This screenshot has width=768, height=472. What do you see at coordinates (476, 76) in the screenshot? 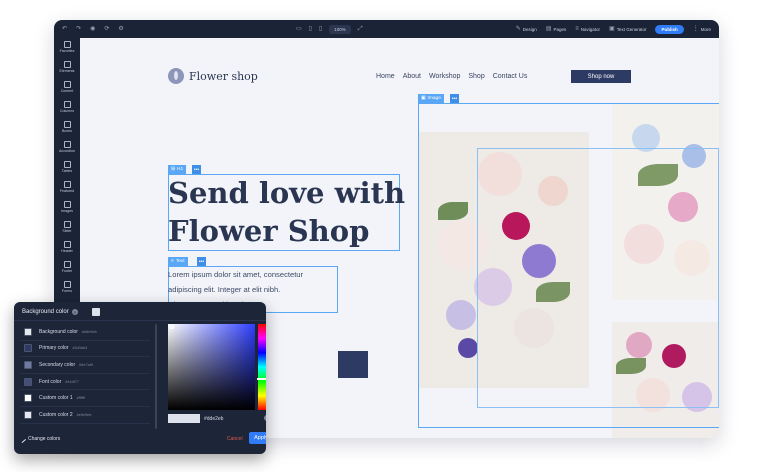
I see `nav-shop: Shop` at bounding box center [476, 76].